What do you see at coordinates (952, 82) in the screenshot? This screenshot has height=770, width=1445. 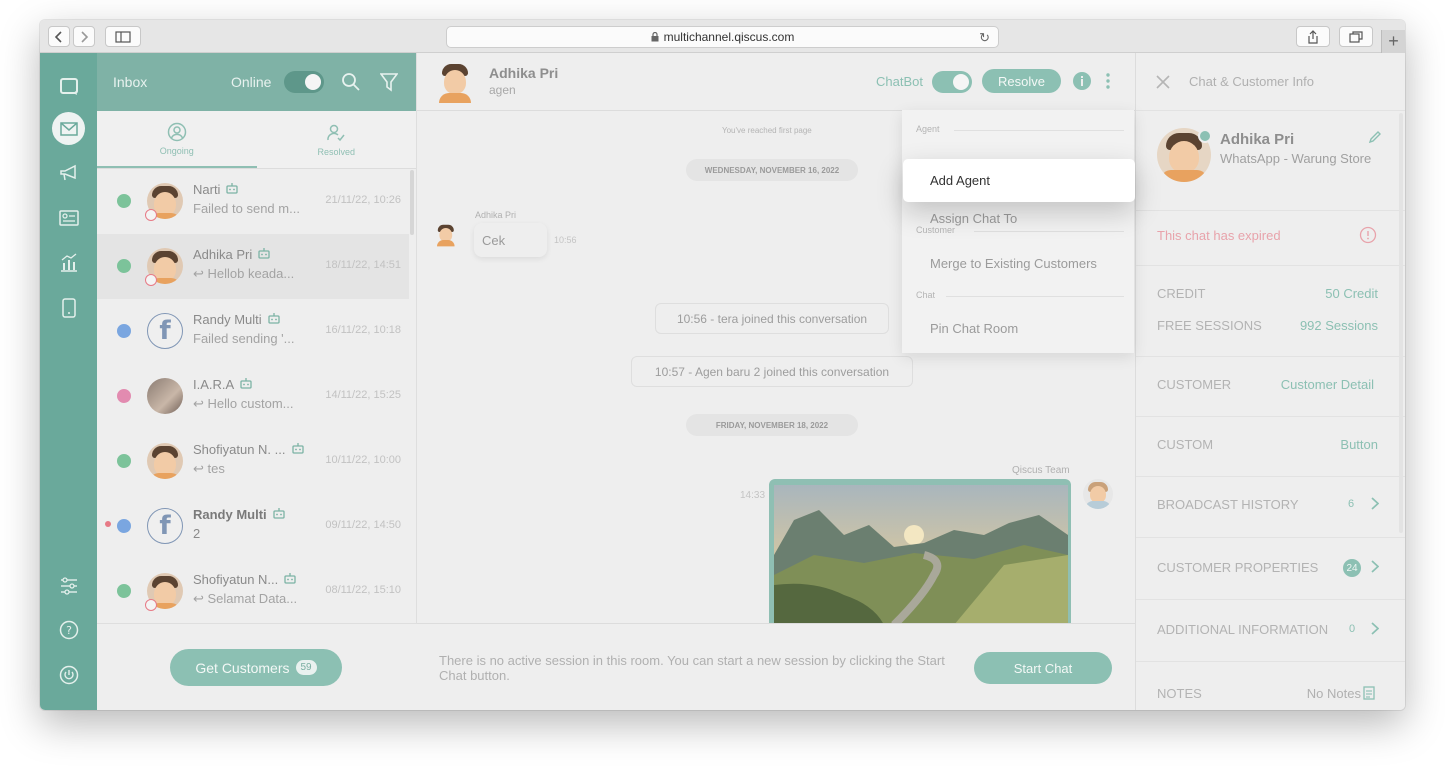 I see `chatbot-toggle` at bounding box center [952, 82].